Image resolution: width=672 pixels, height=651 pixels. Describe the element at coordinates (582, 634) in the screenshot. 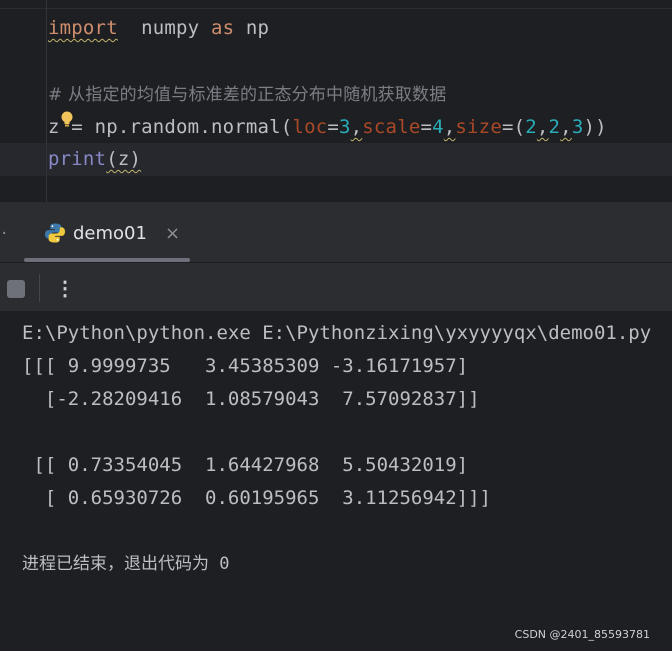

I see `watermark: CSDN @2401_85593781` at that location.